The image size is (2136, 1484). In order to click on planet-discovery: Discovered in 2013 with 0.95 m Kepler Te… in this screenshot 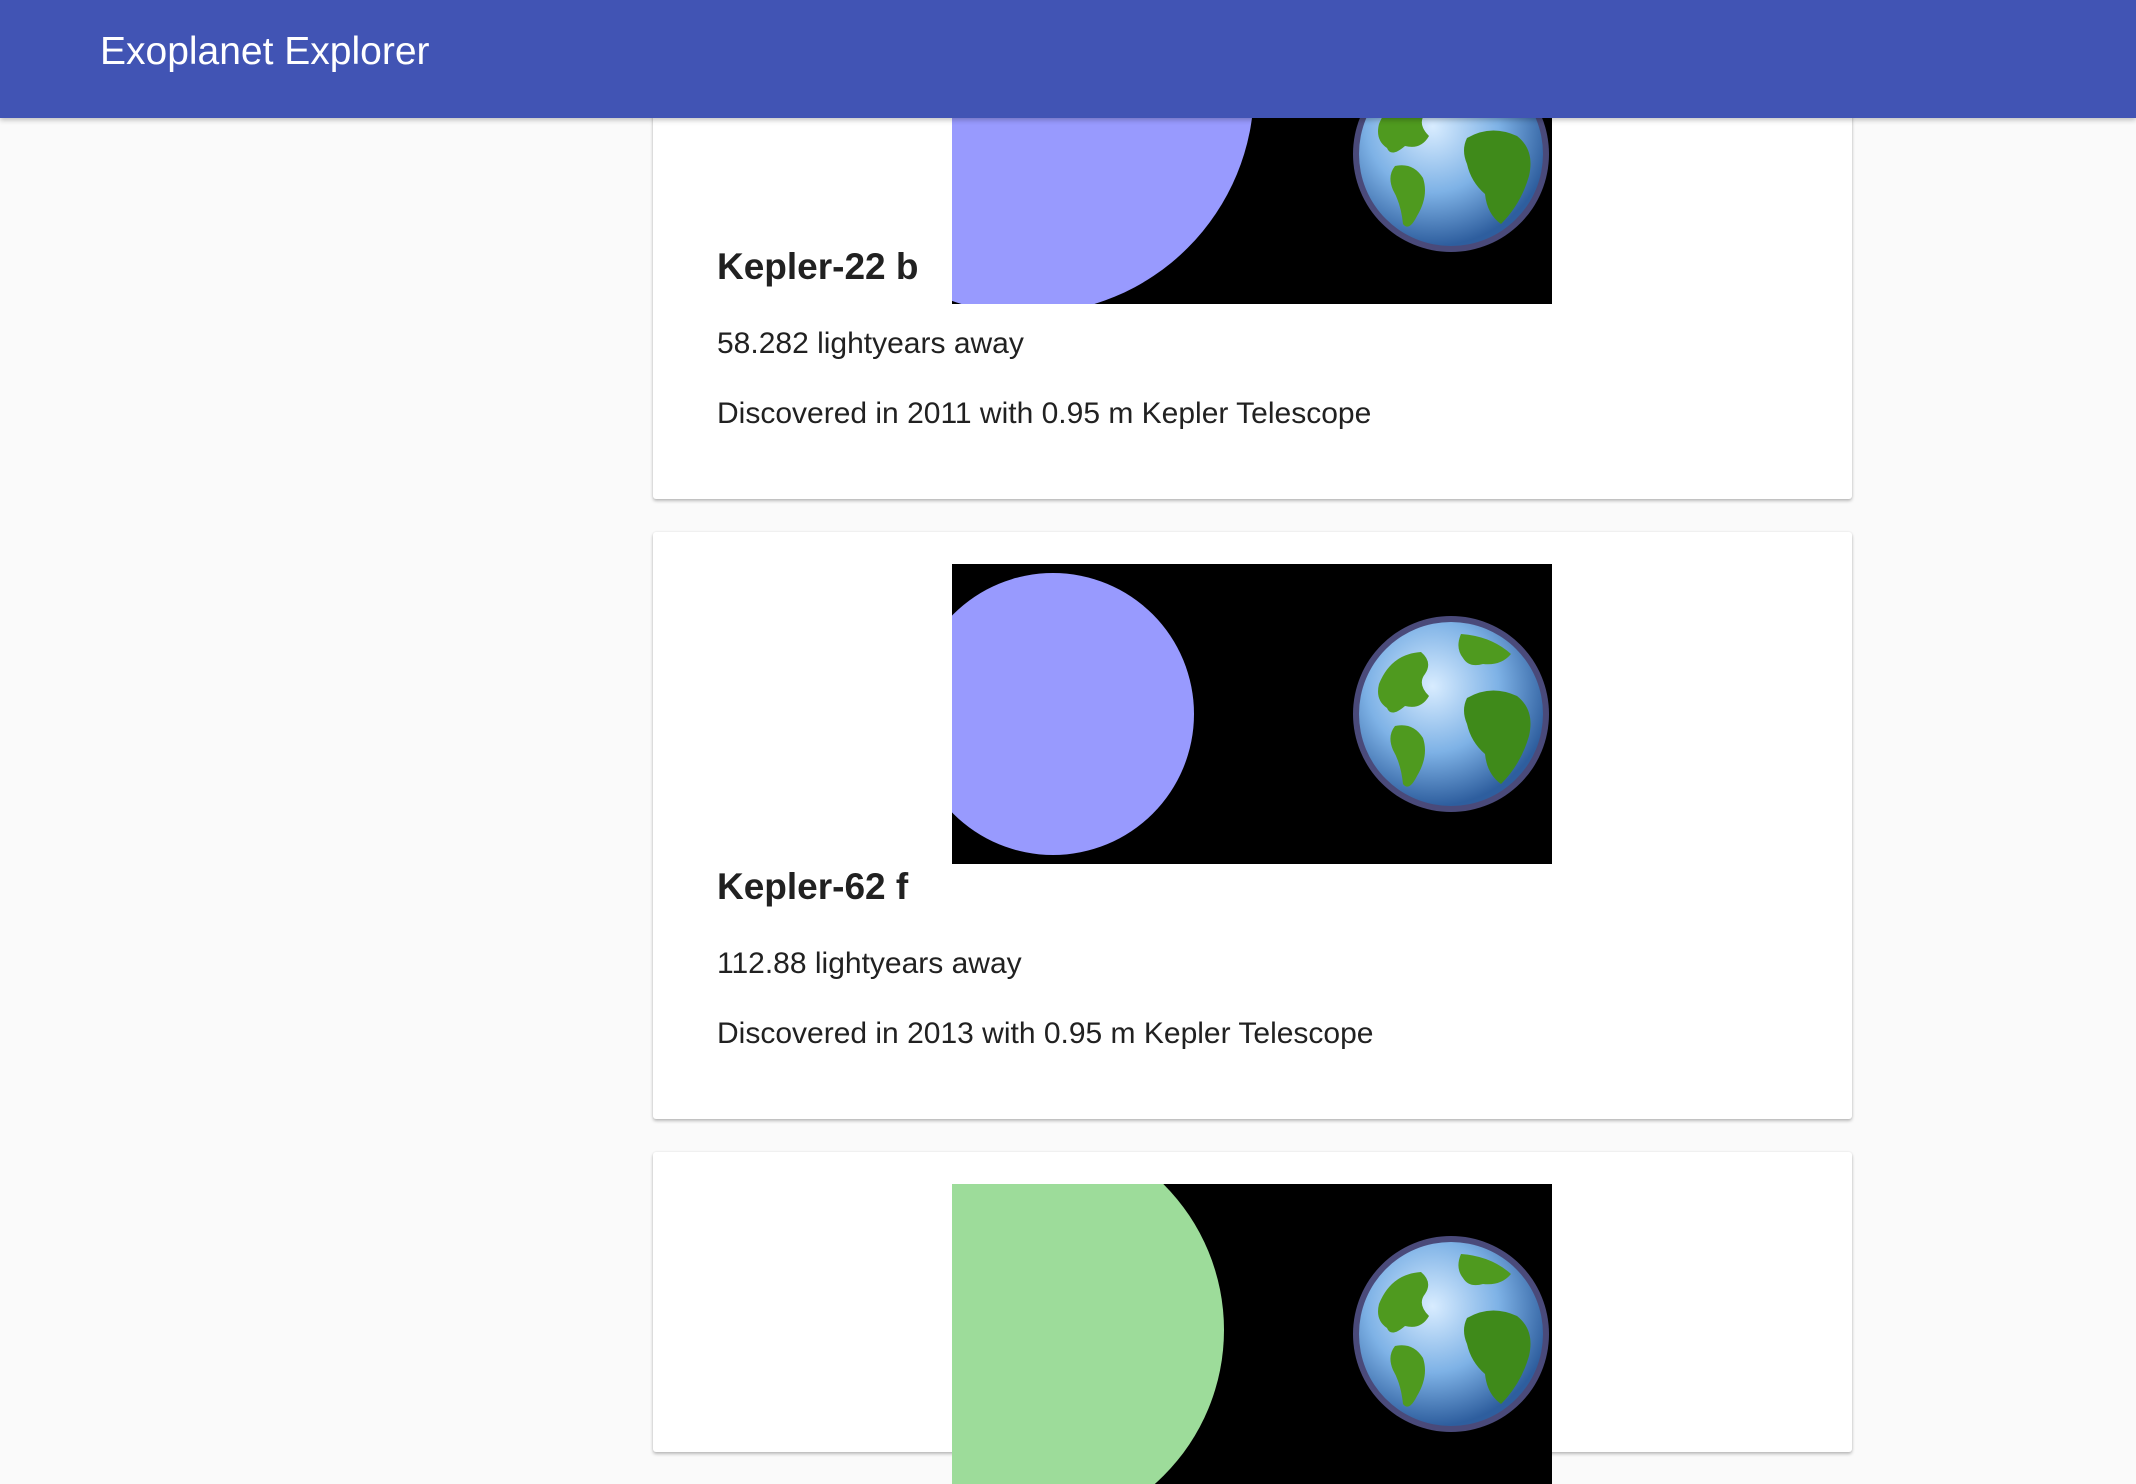, I will do `click(1045, 1033)`.